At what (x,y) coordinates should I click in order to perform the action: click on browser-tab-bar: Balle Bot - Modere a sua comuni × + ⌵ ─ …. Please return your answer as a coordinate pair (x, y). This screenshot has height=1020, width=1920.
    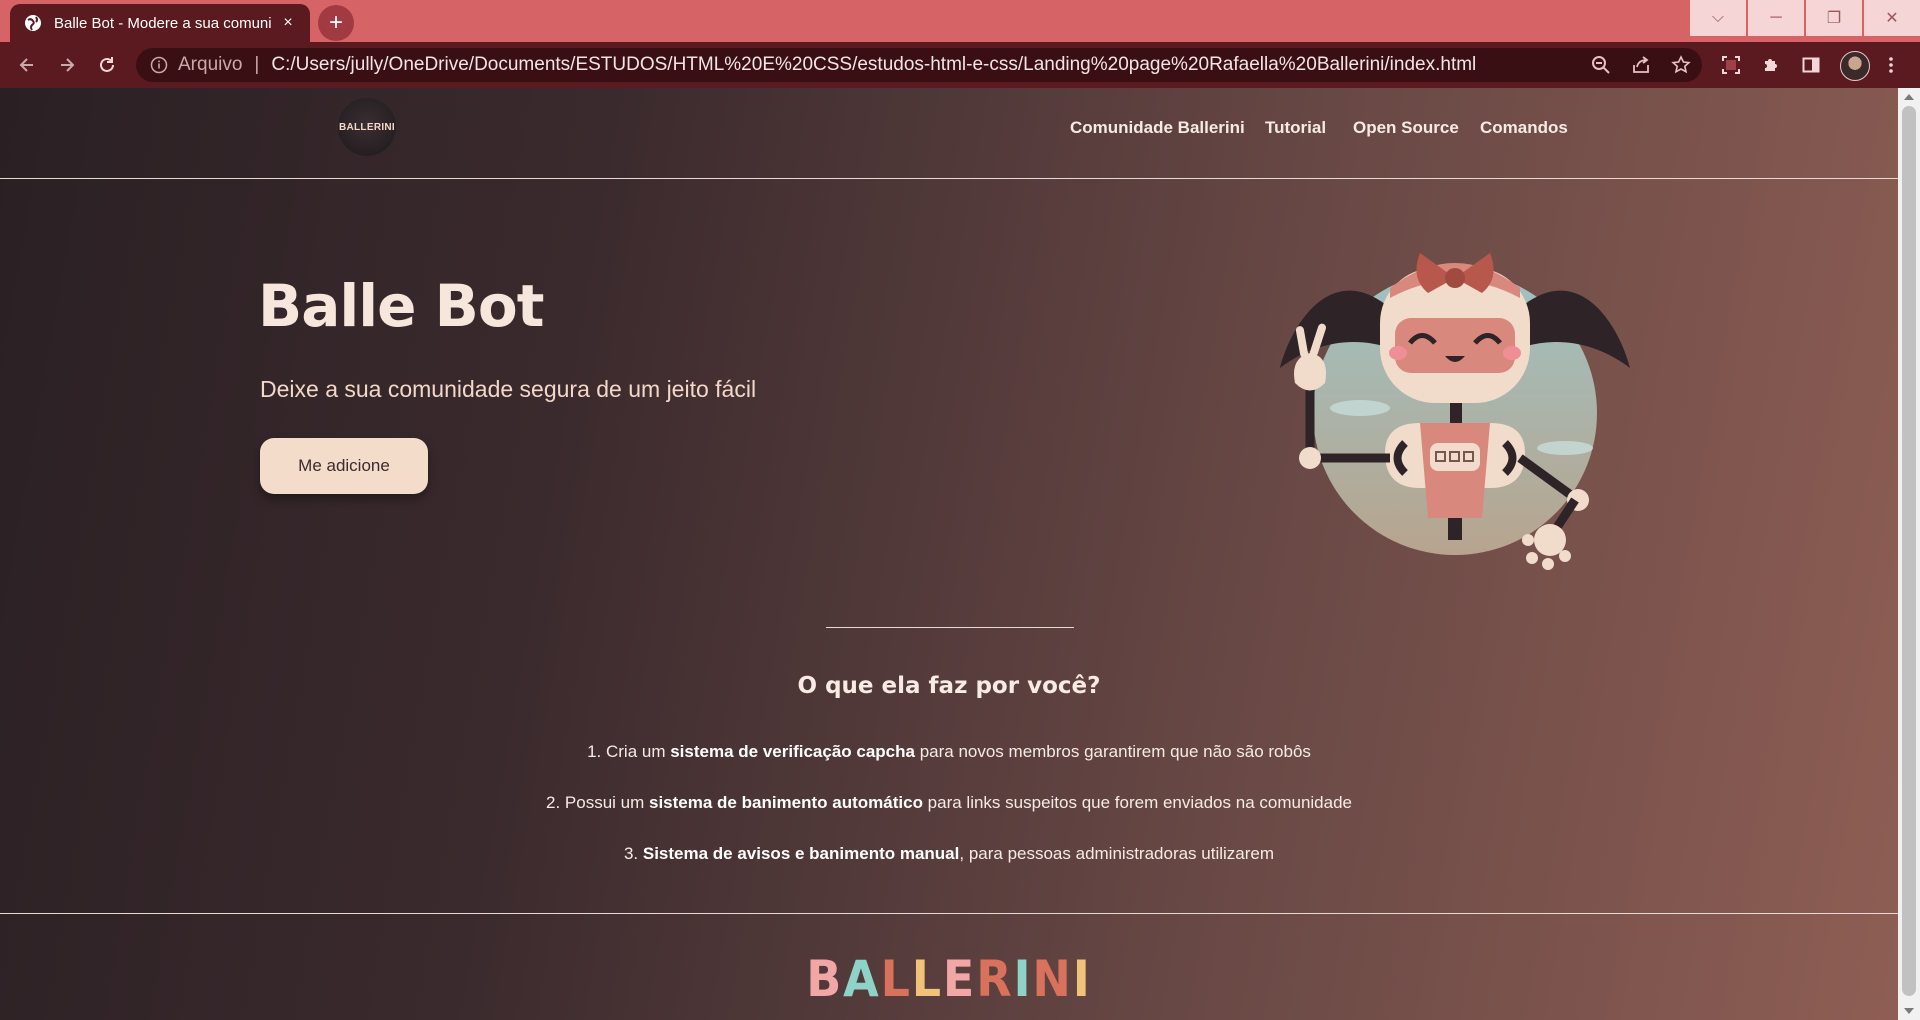
    Looking at the image, I should click on (960, 21).